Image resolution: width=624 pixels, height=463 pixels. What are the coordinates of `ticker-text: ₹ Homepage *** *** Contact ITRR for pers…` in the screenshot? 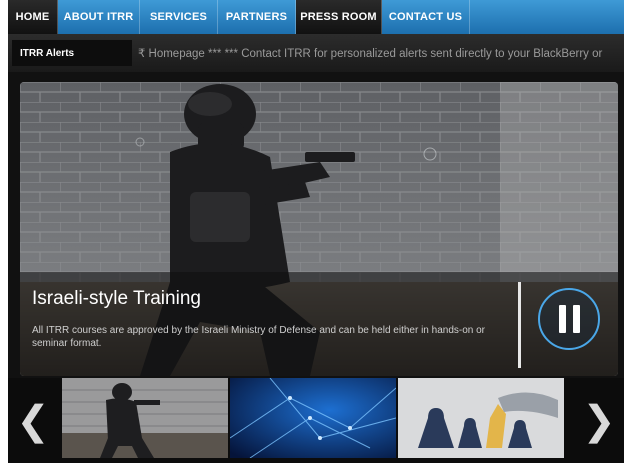 It's located at (381, 53).